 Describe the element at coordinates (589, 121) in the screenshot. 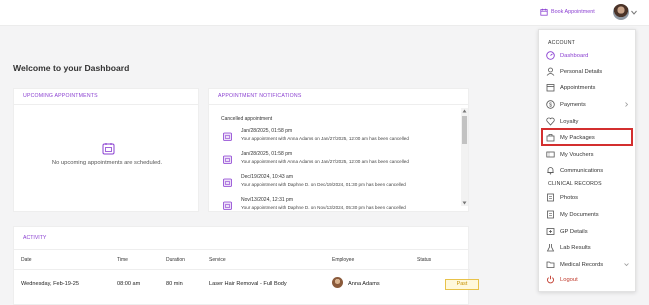

I see `menu-item-loyalty: Loyalty` at that location.